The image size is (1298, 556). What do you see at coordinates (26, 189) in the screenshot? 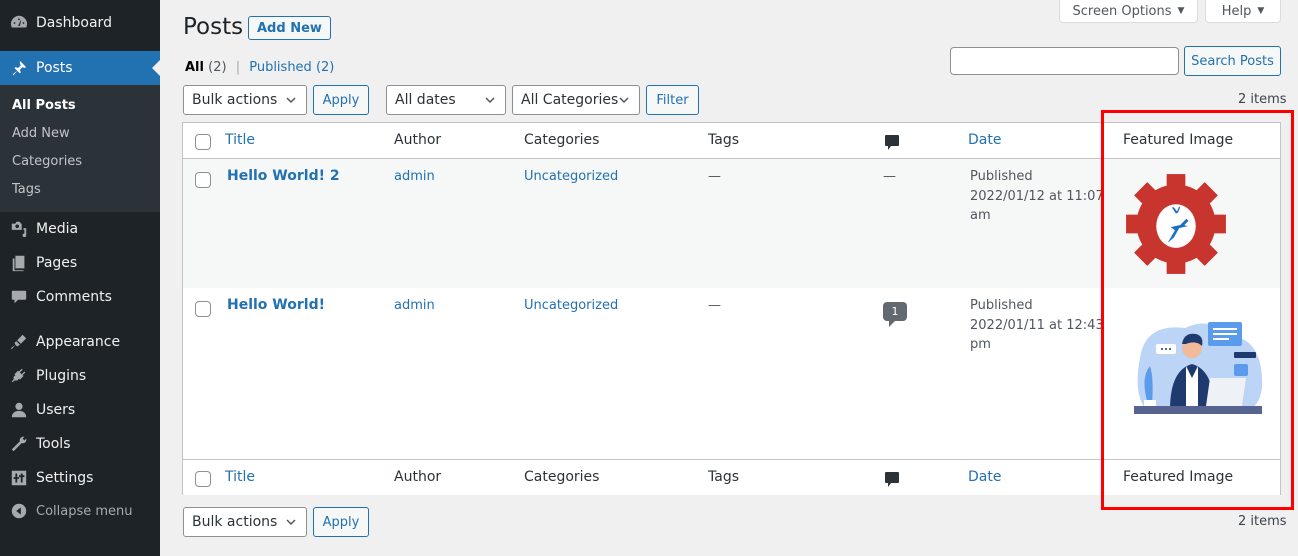
I see `submenu-tags: Tags` at bounding box center [26, 189].